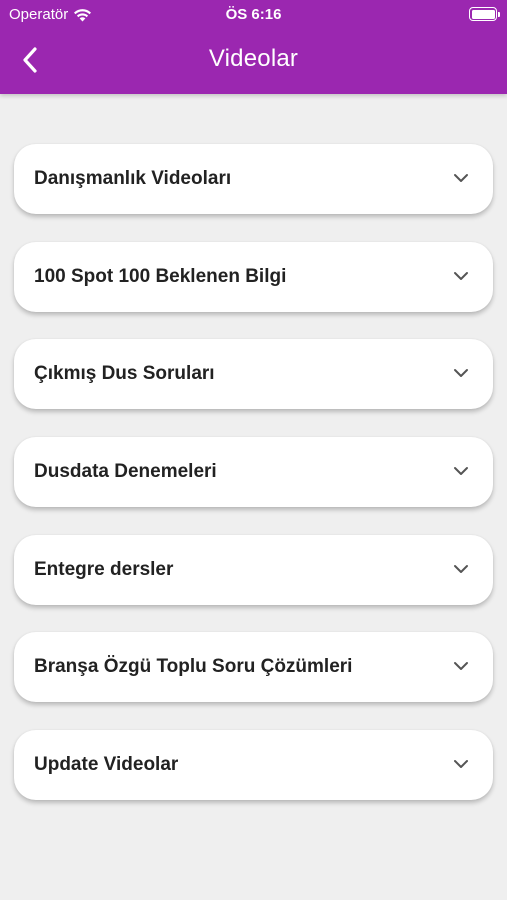 The image size is (507, 900). Describe the element at coordinates (106, 765) in the screenshot. I see `category-label: Update Videolar` at that location.